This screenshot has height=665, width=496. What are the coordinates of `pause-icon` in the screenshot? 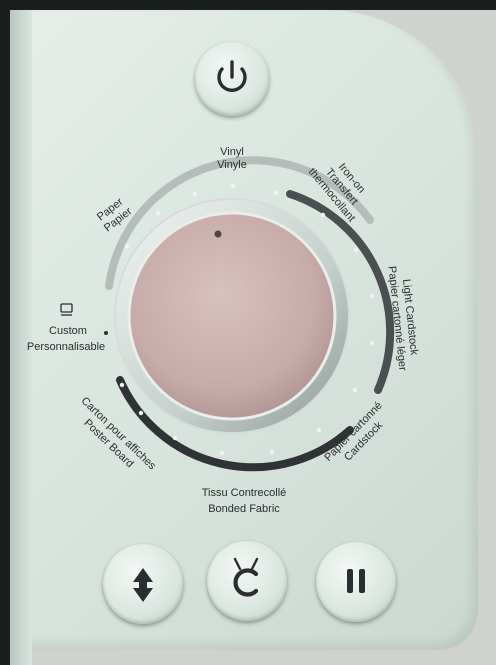 It's located at (356, 581).